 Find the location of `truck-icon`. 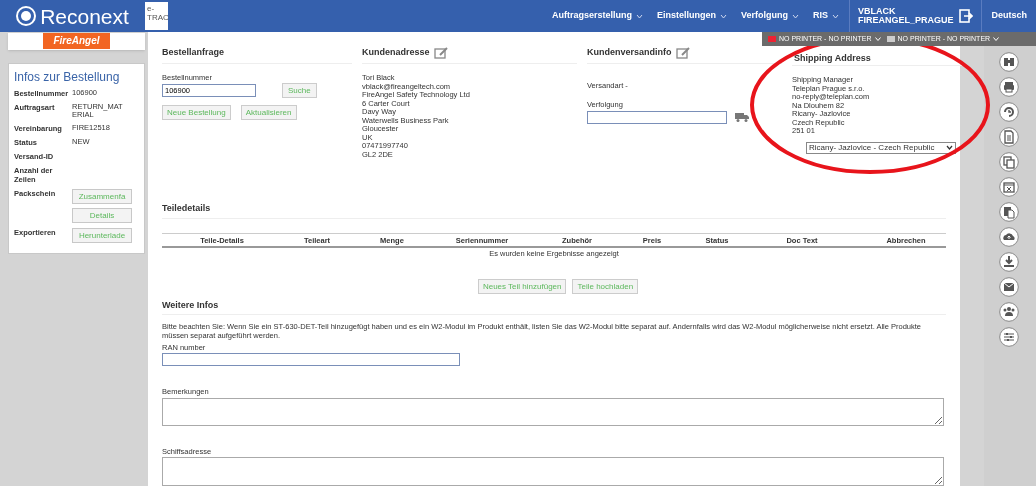

truck-icon is located at coordinates (742, 117).